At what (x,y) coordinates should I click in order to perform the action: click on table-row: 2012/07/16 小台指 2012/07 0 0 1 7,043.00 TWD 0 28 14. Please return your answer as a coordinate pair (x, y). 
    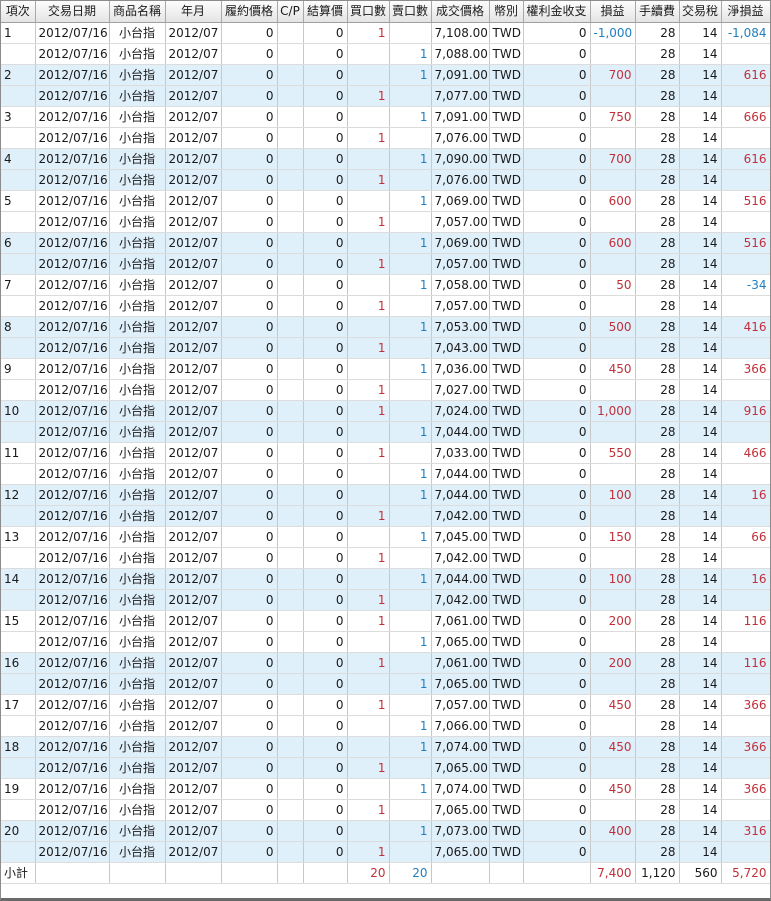
    Looking at the image, I should click on (385, 348).